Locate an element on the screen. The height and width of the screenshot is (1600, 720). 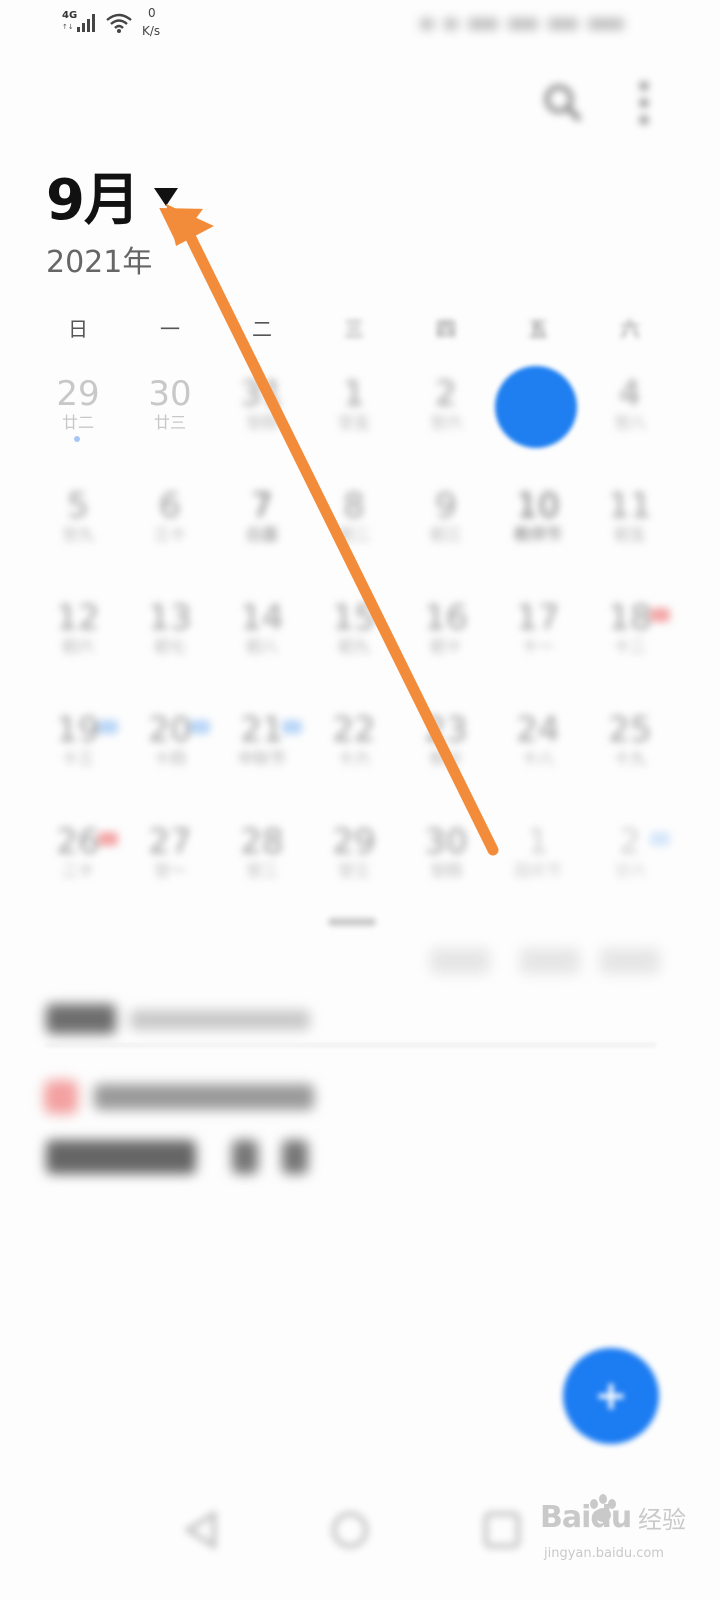
calendar-day: 16 初十 is located at coordinates (446, 632).